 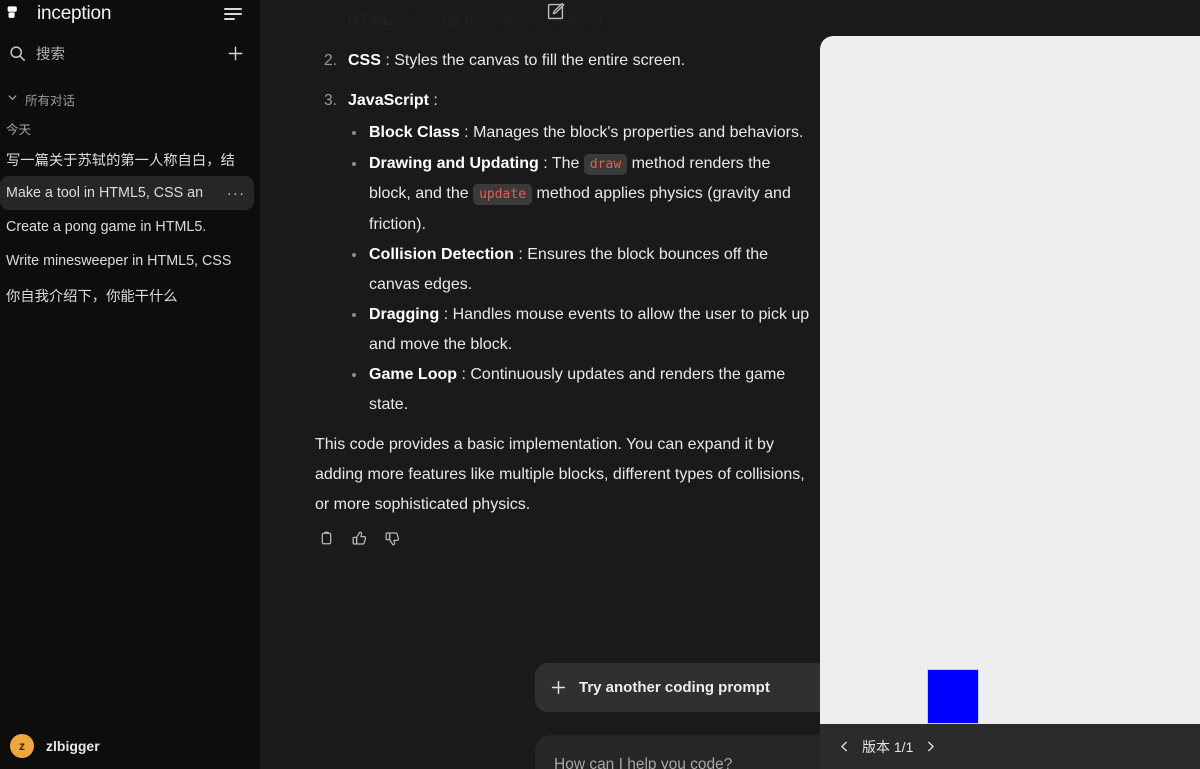 I want to click on list-item: Make a tool in HTML5, CSS an ···, so click(x=127, y=193).